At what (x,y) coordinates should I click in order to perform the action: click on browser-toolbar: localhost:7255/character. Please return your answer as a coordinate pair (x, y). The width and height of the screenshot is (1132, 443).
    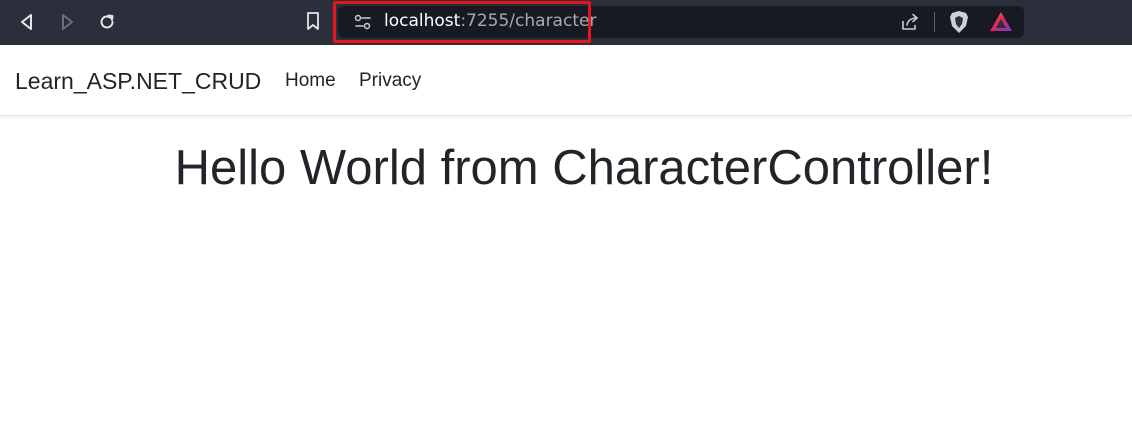
    Looking at the image, I should click on (566, 22).